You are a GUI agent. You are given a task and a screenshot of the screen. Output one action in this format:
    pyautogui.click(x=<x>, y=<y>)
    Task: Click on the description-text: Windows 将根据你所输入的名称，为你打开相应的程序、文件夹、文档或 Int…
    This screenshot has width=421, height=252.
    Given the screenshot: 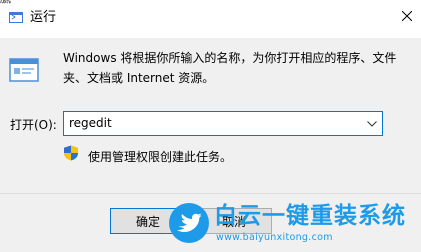 What is the action you would take?
    pyautogui.click(x=230, y=68)
    